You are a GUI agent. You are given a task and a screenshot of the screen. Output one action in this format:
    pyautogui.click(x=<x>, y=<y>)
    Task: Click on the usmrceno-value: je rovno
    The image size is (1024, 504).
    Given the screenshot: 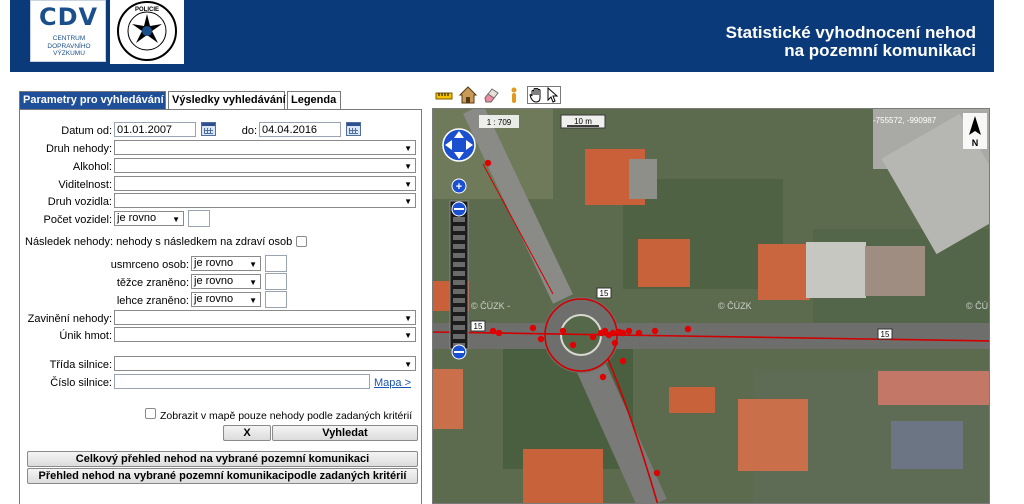 What is the action you would take?
    pyautogui.click(x=214, y=263)
    